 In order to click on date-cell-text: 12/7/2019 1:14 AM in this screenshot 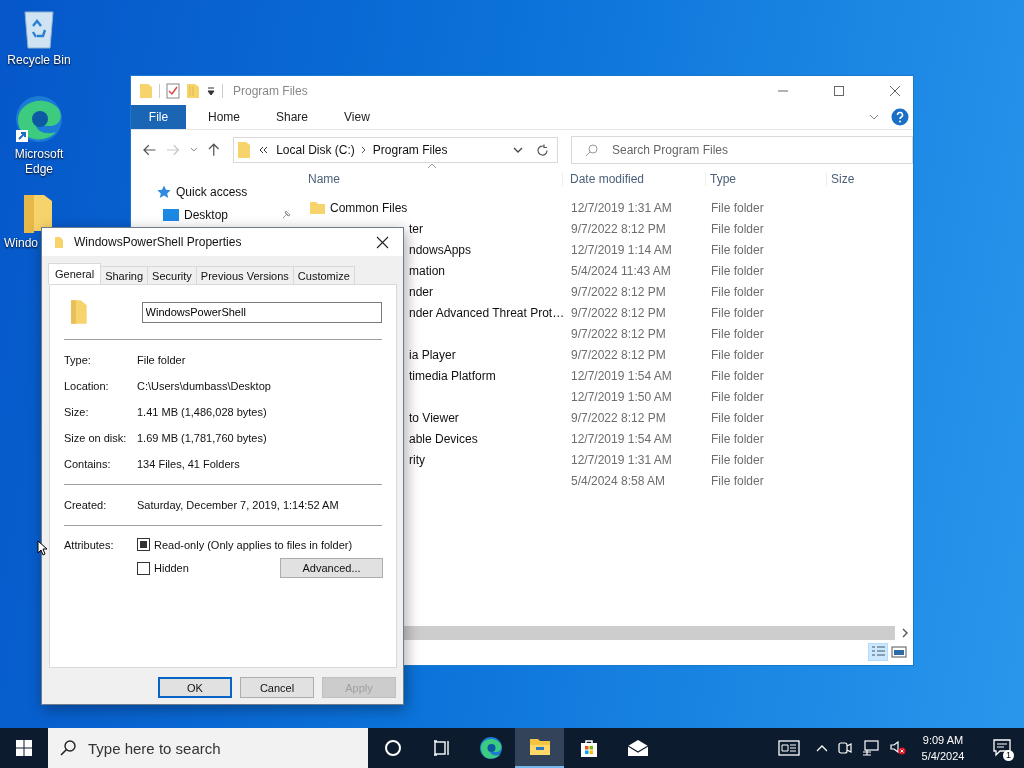, I will do `click(621, 249)`.